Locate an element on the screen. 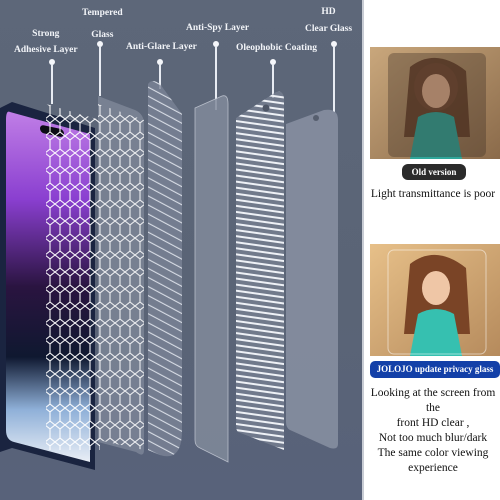 The width and height of the screenshot is (500, 500). caption-line: experience is located at coordinates (433, 468).